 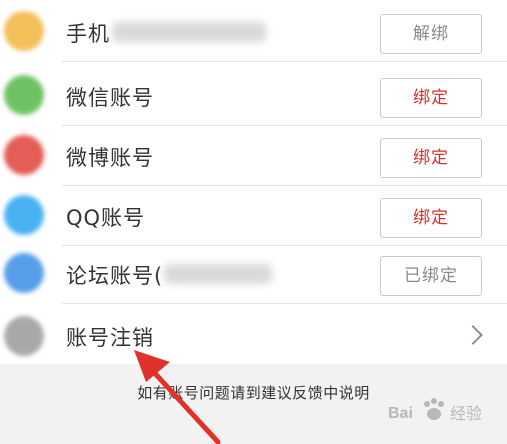 I want to click on account-label-phone: 手机, so click(x=88, y=34).